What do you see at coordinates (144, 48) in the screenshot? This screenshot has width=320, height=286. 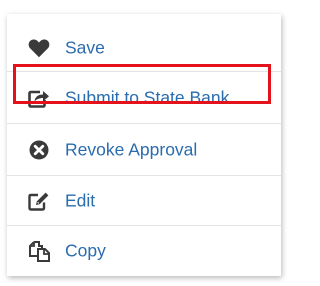 I see `menu-item-save: Save` at bounding box center [144, 48].